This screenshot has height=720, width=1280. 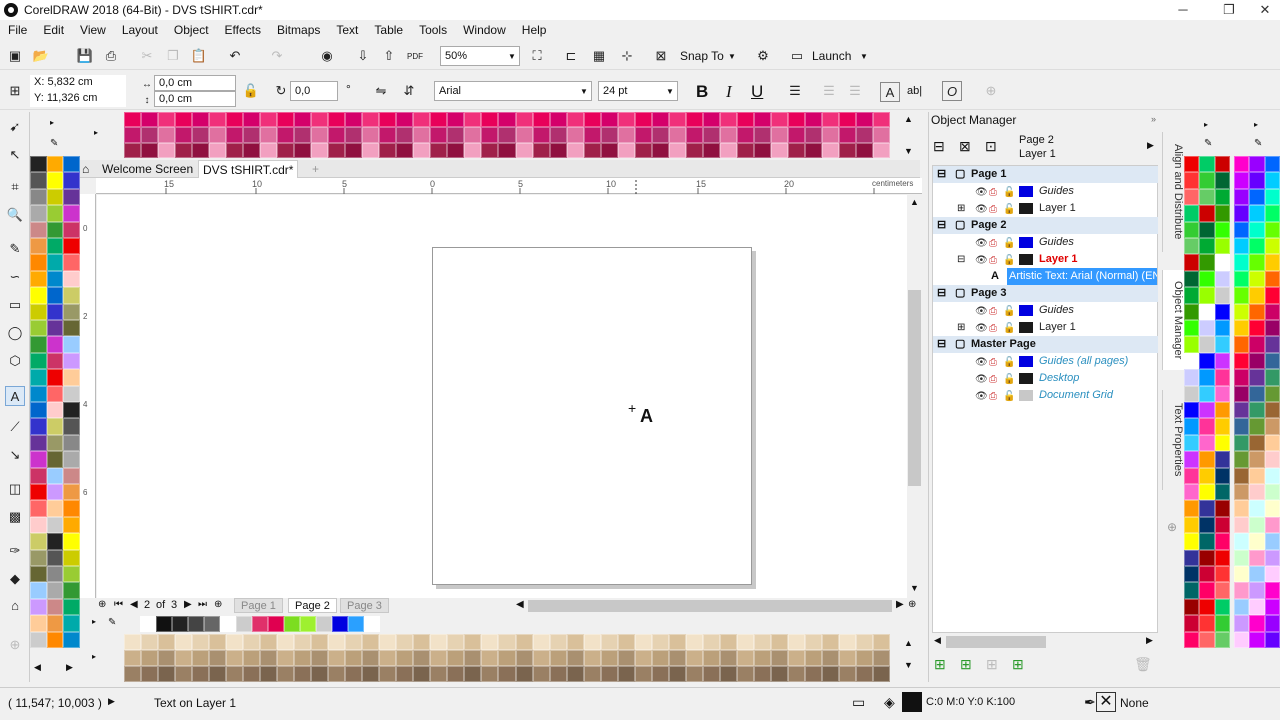 I want to click on outline-pen-icon: ✒, so click(x=1090, y=702).